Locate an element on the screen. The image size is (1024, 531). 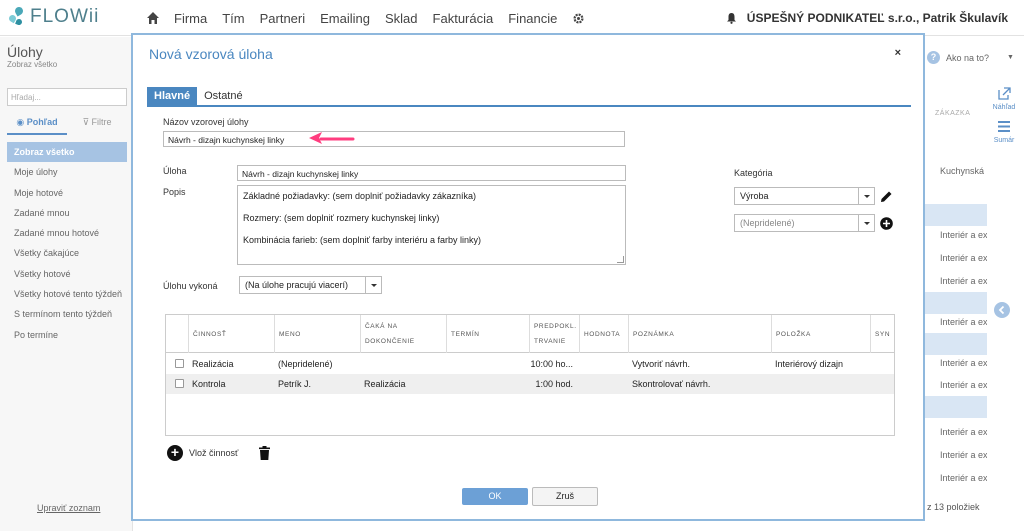
cell-activity: Kontrola is located at coordinates (209, 384).